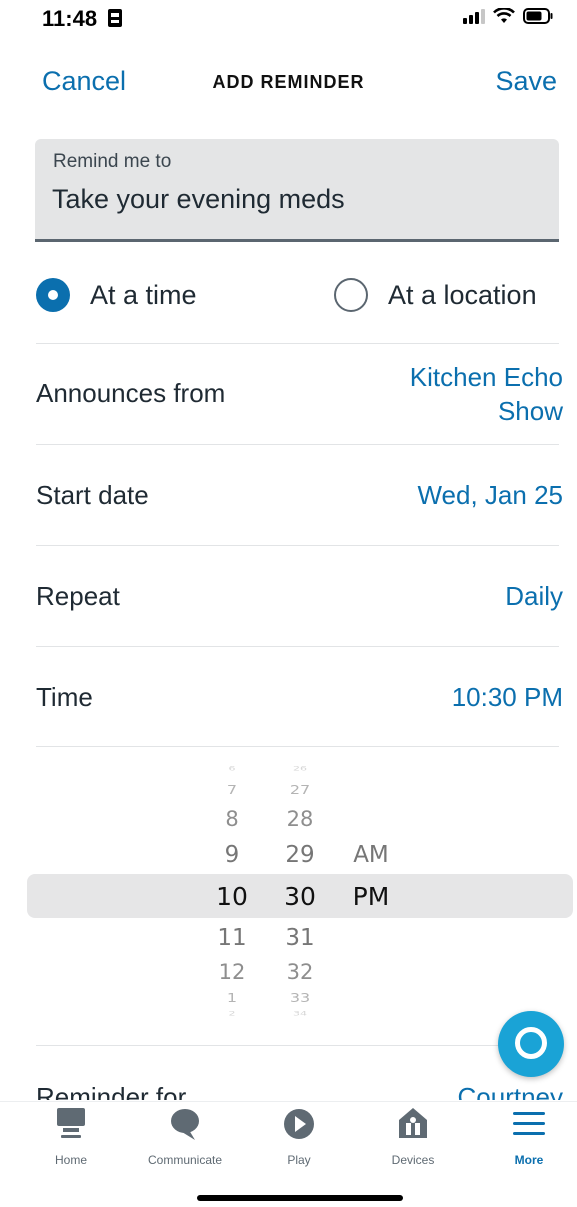 This screenshot has width=577, height=1207. Describe the element at coordinates (529, 1160) in the screenshot. I see `nav-label: More` at that location.